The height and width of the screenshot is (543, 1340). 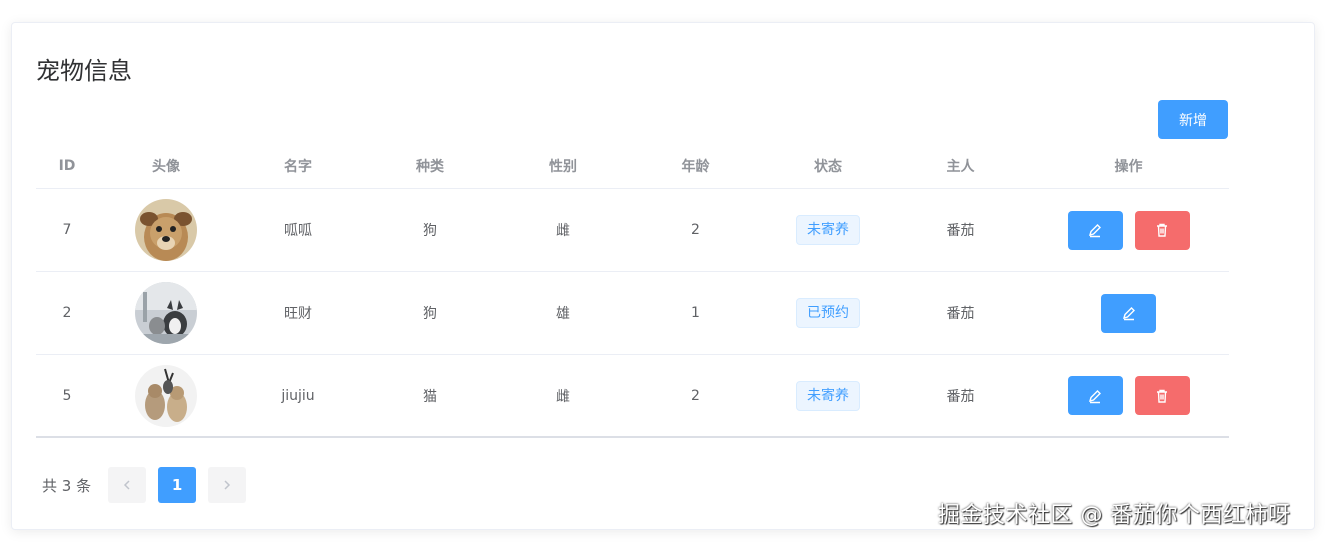 I want to click on cell-kind: 猫, so click(x=430, y=396).